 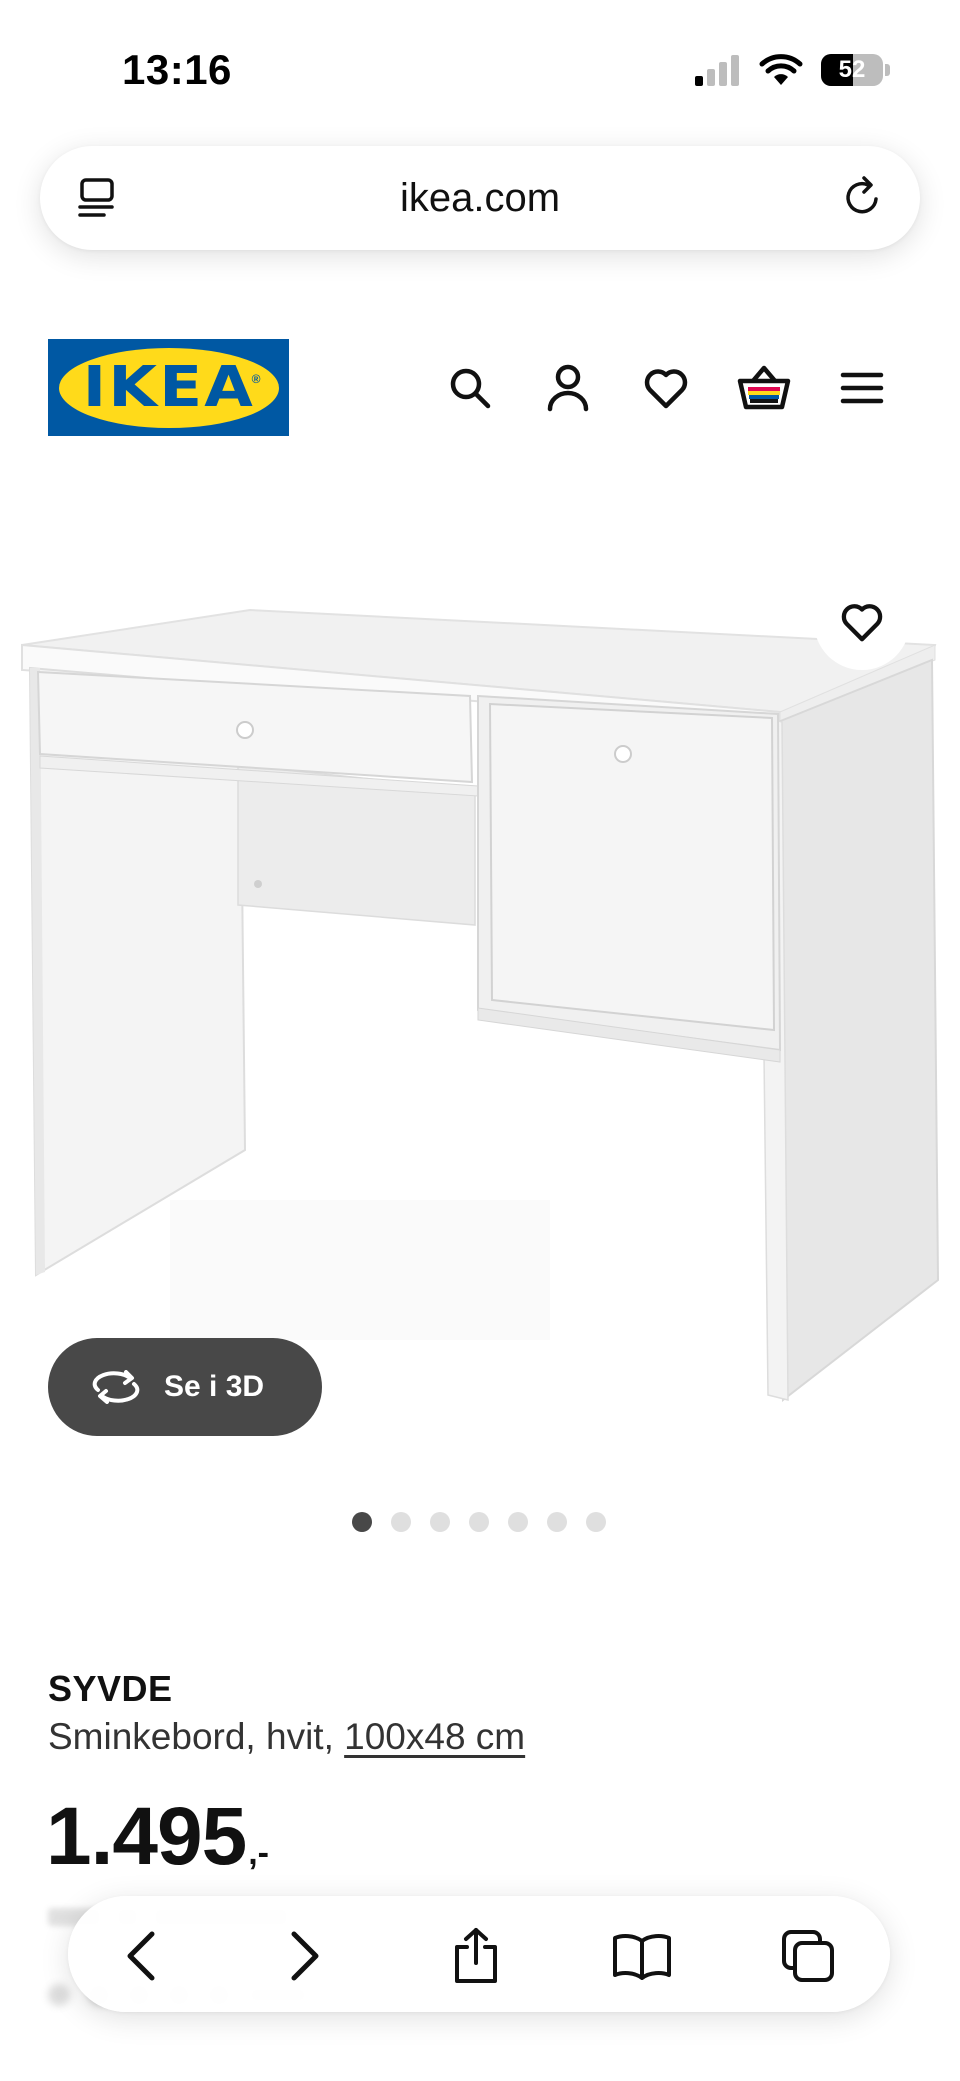 I want to click on product-name: SYVDE, so click(x=110, y=1689).